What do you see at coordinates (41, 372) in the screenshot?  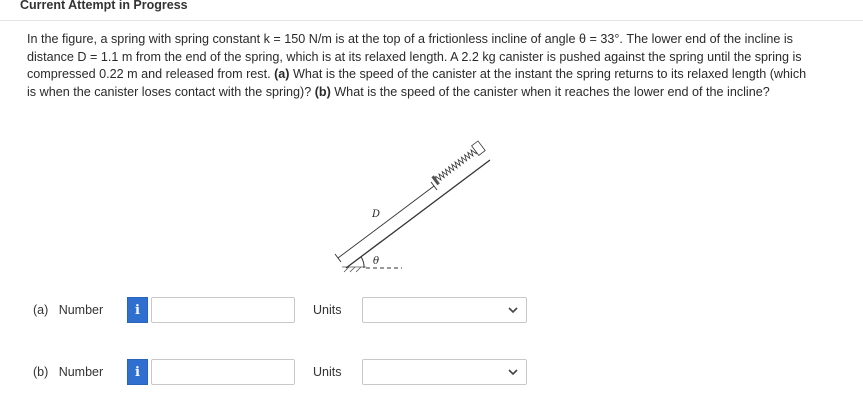 I see `answer-part-b: (b)` at bounding box center [41, 372].